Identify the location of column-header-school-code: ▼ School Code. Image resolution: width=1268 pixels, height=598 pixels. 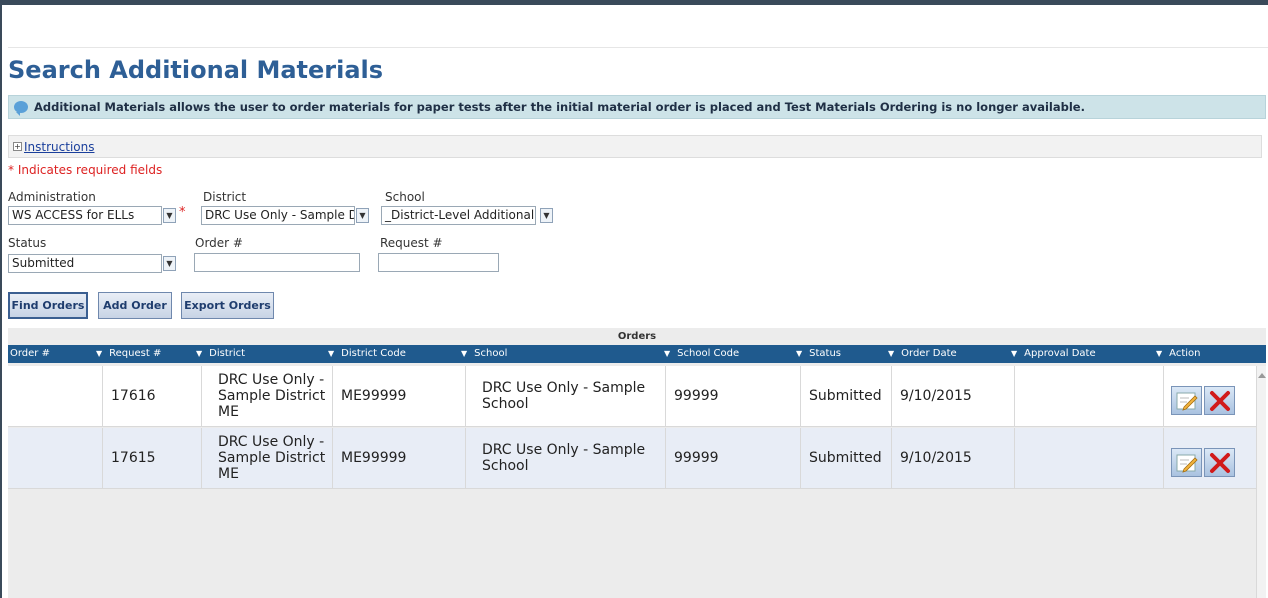
(701, 354).